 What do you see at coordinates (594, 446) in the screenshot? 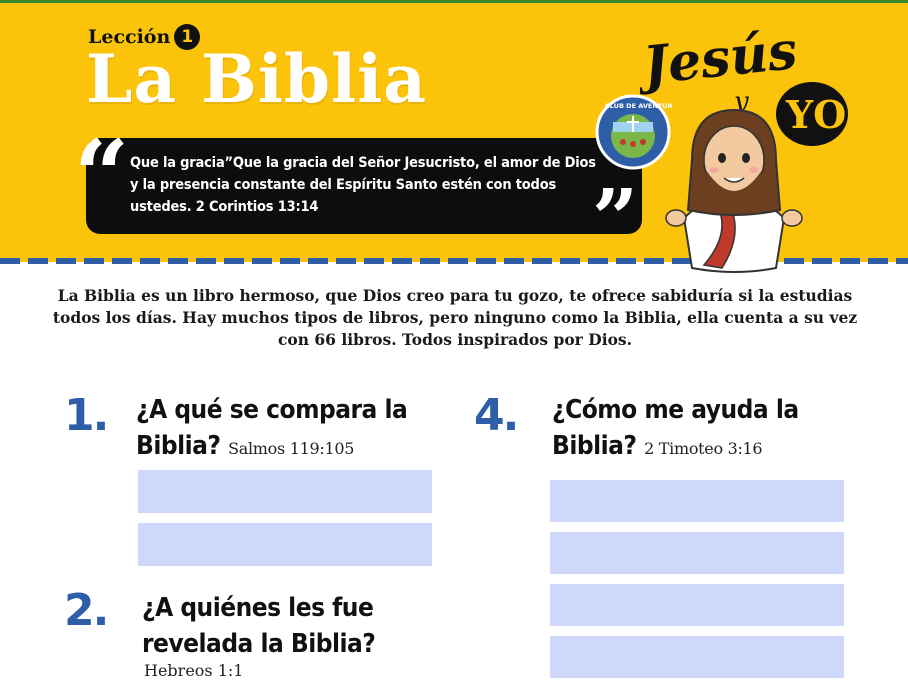
I see `question-4-line-2-text: Biblia?` at bounding box center [594, 446].